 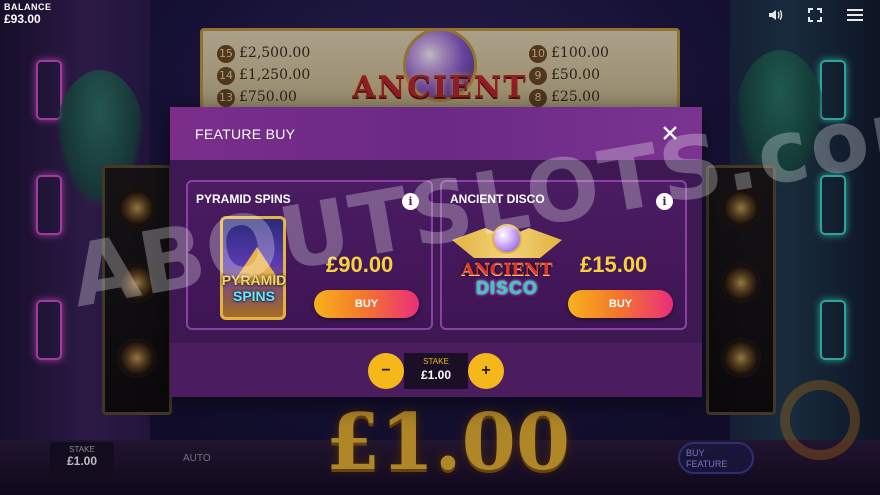 I want to click on card-title: ANCIENT DISCO, so click(x=497, y=199).